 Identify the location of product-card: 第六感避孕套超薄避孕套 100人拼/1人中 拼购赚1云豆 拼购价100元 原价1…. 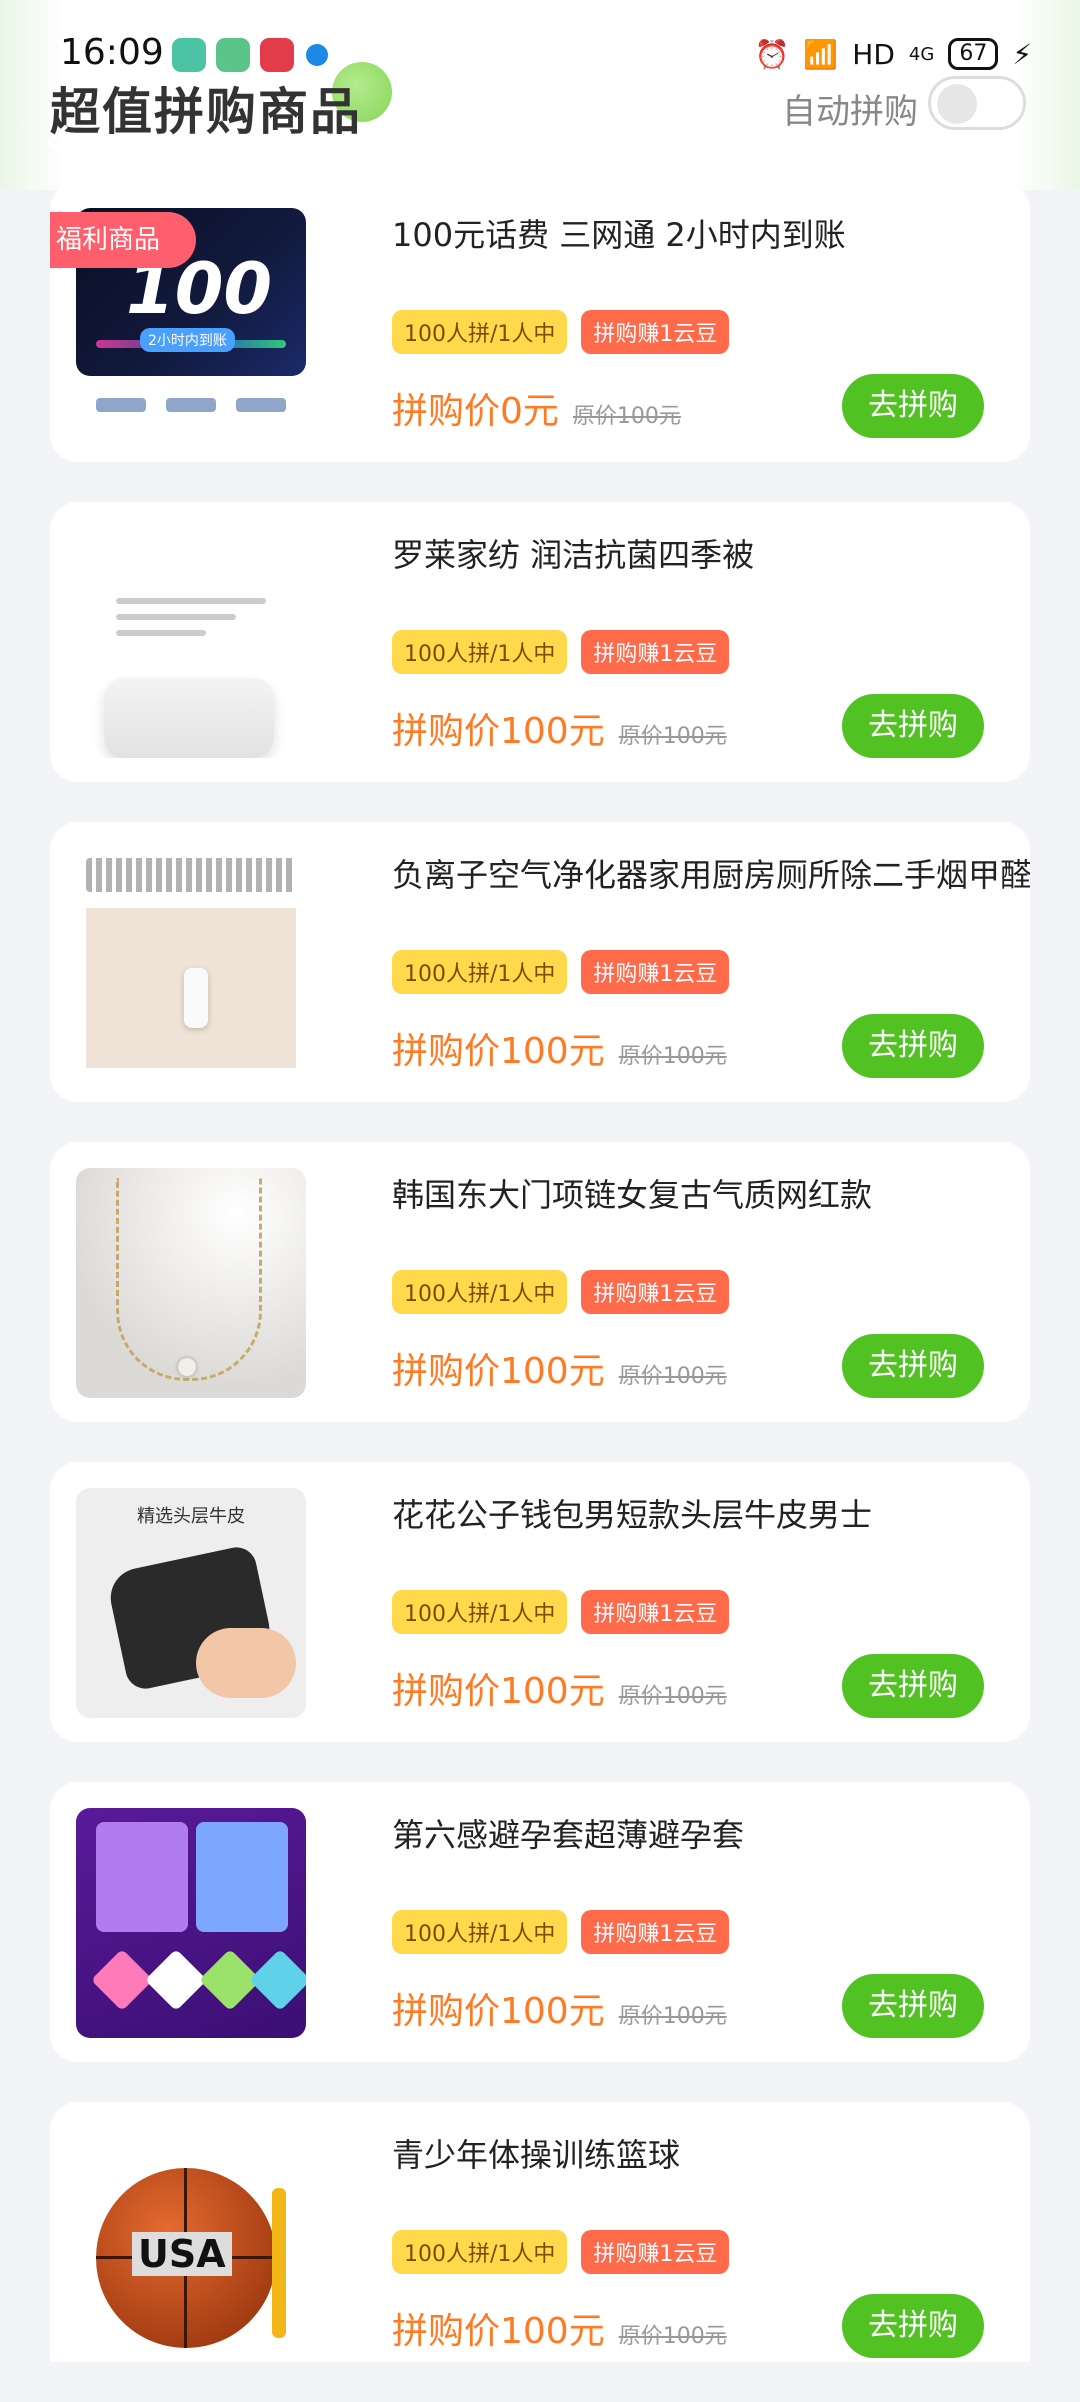
(540, 1922).